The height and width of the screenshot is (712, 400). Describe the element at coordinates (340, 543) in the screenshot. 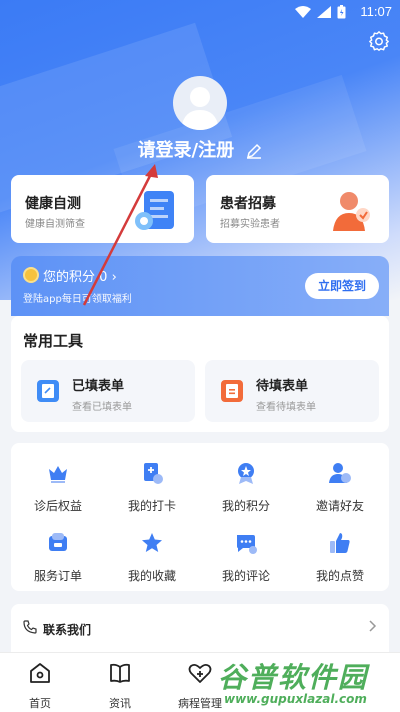

I see `thumbs-up-icon` at that location.